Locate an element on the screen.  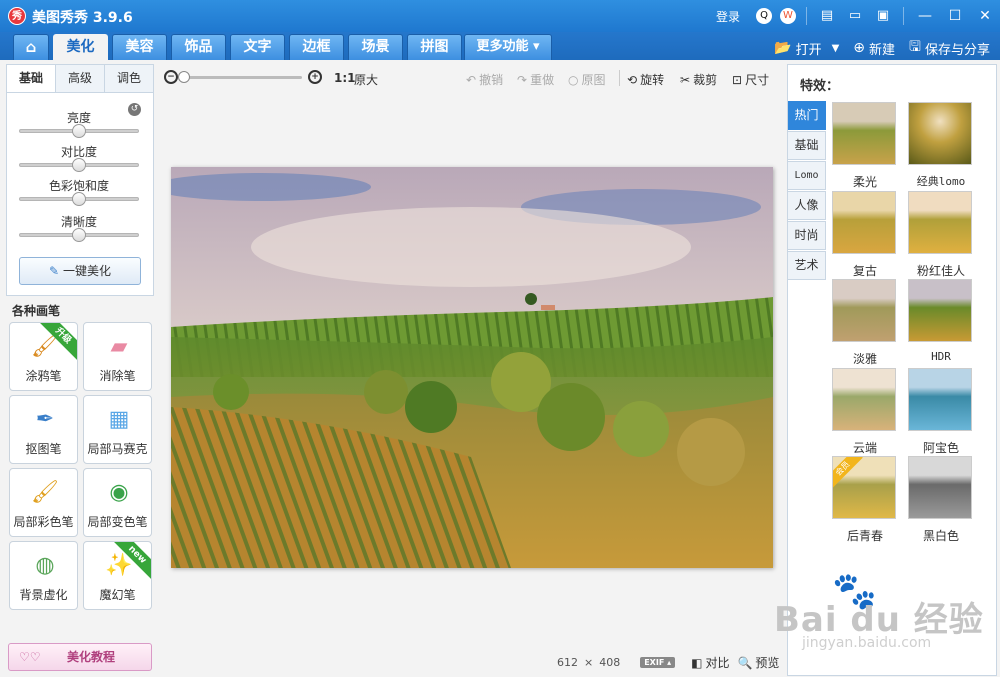
effect-abao: 阿宝色 is located at coordinates (941, 411).